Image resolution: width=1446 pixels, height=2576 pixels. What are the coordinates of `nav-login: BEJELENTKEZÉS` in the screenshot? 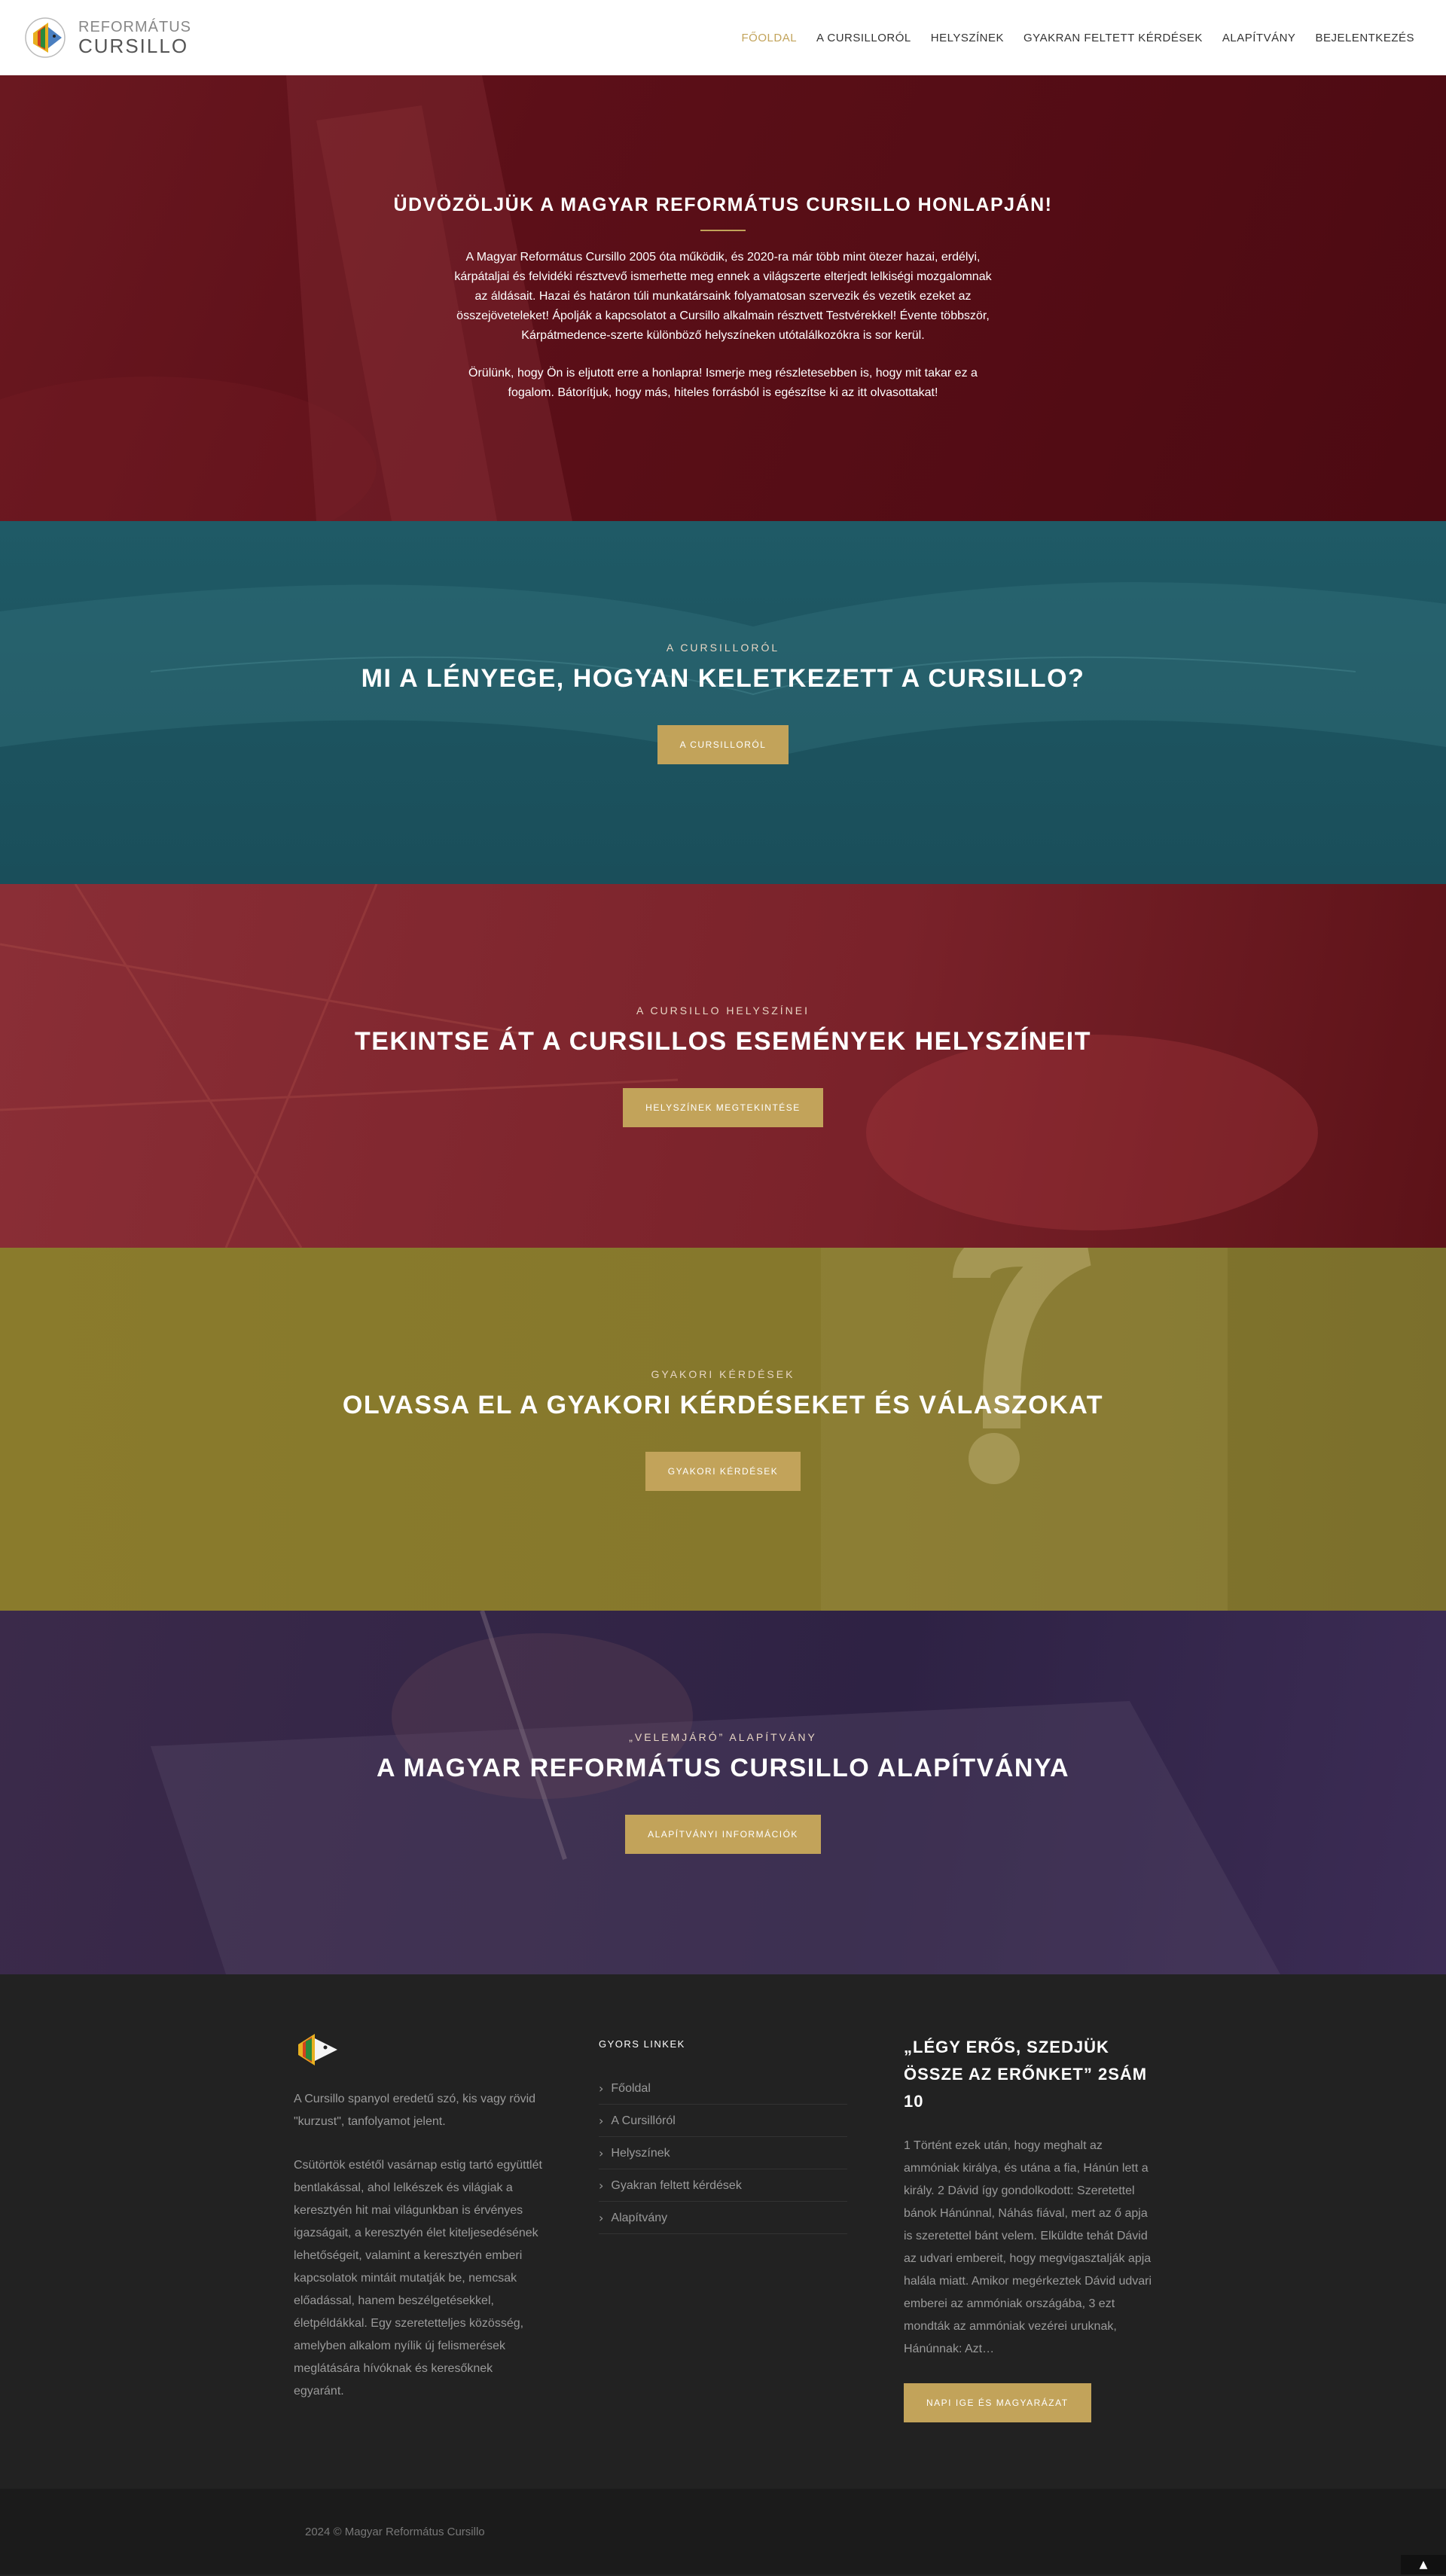 It's located at (1364, 38).